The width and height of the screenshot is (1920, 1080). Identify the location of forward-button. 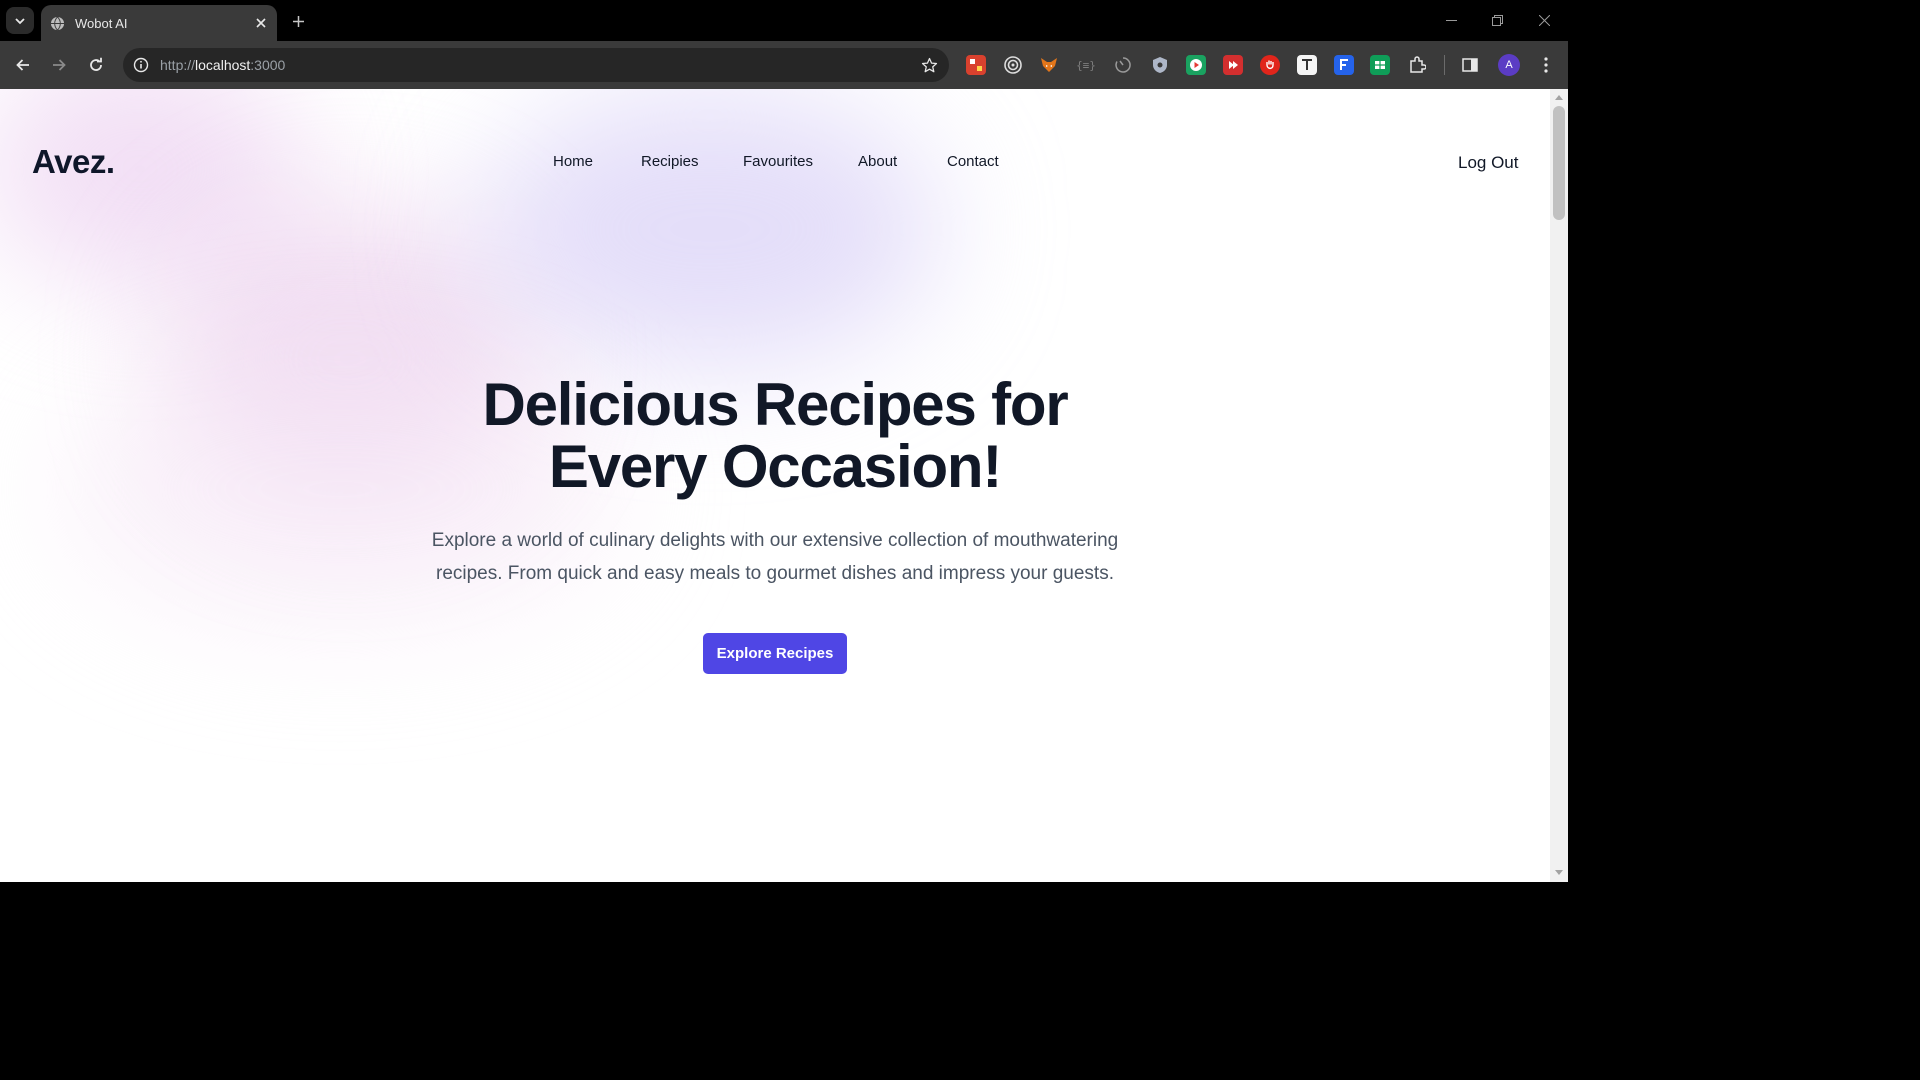
(59, 65).